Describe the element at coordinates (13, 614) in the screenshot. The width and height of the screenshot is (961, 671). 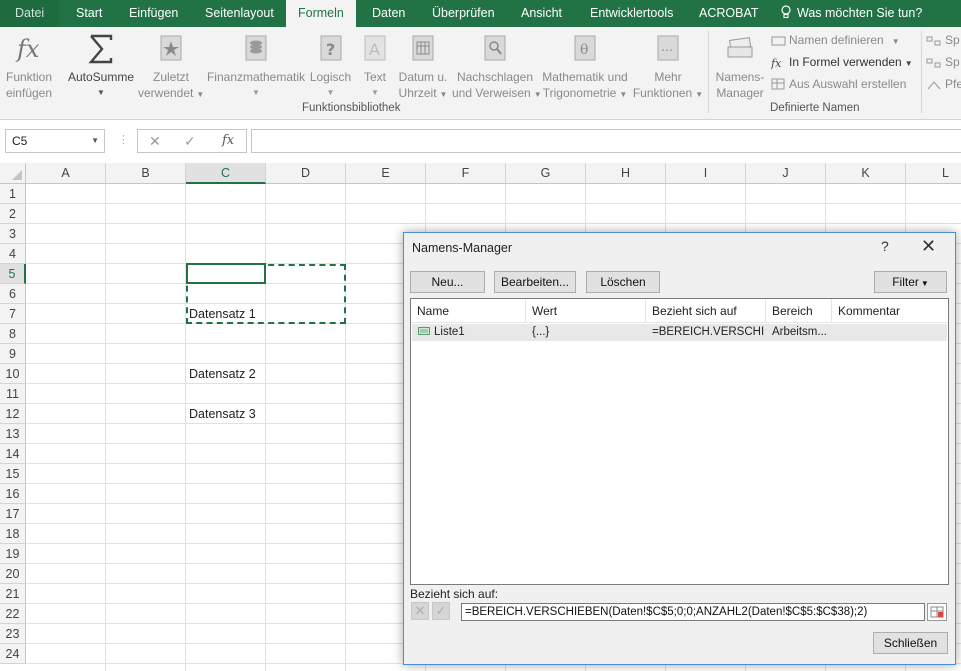
I see `row-header-22: 22` at that location.